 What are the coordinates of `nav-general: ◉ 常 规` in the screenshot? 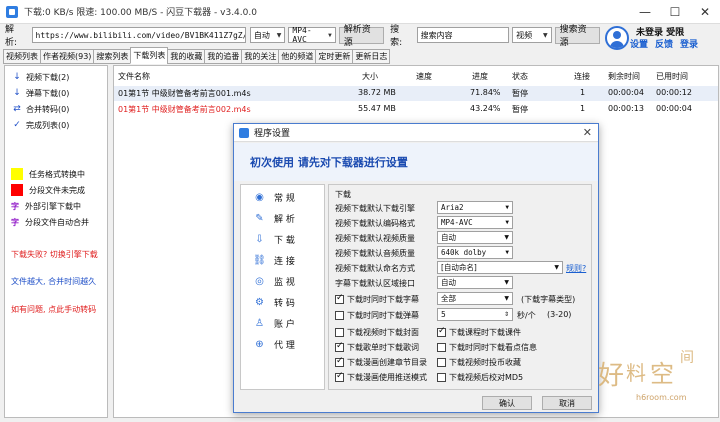 It's located at (274, 197).